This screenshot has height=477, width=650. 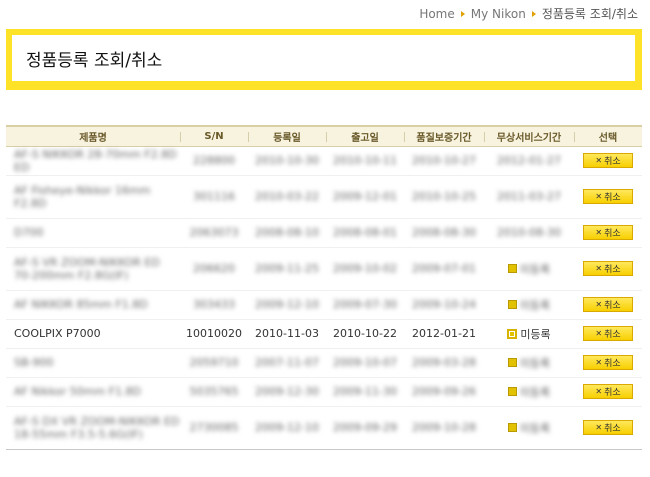 What do you see at coordinates (529, 196) in the screenshot?
I see `cell-service: 2011-03-27` at bounding box center [529, 196].